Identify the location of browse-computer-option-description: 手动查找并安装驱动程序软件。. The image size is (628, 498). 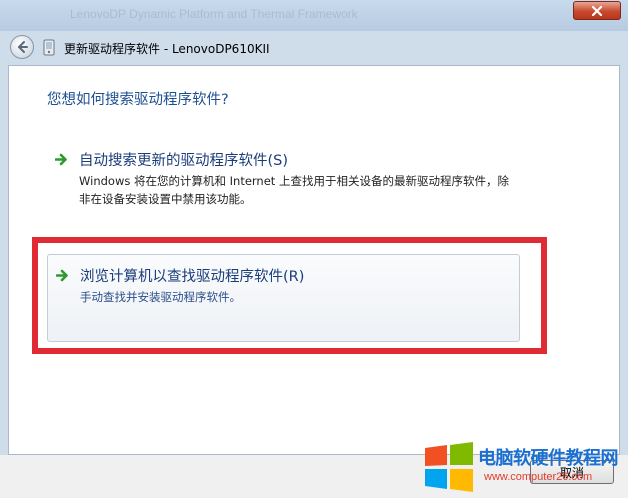
(160, 297).